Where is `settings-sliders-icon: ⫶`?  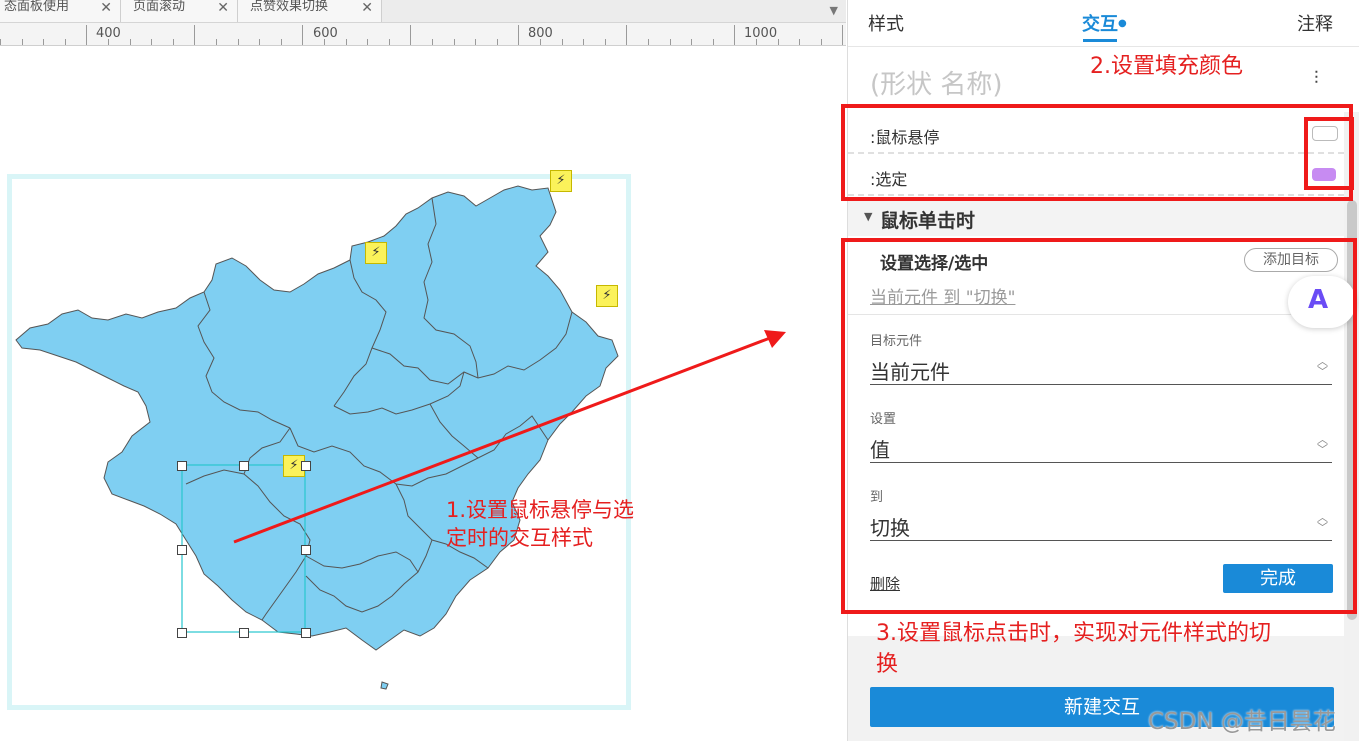 settings-sliders-icon: ⫶ is located at coordinates (1316, 78).